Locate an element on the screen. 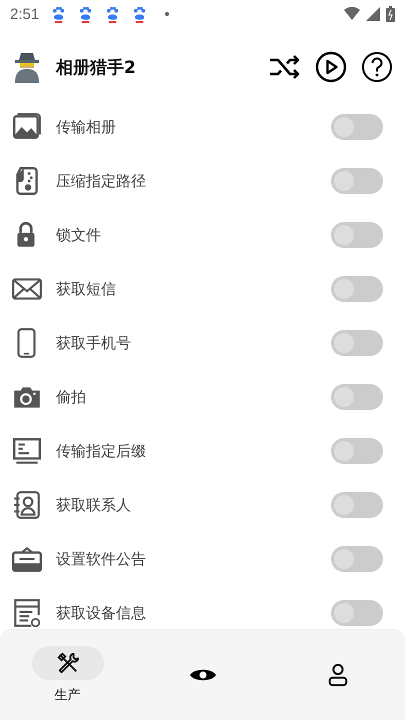  setting-label: 偷拍 is located at coordinates (71, 397).